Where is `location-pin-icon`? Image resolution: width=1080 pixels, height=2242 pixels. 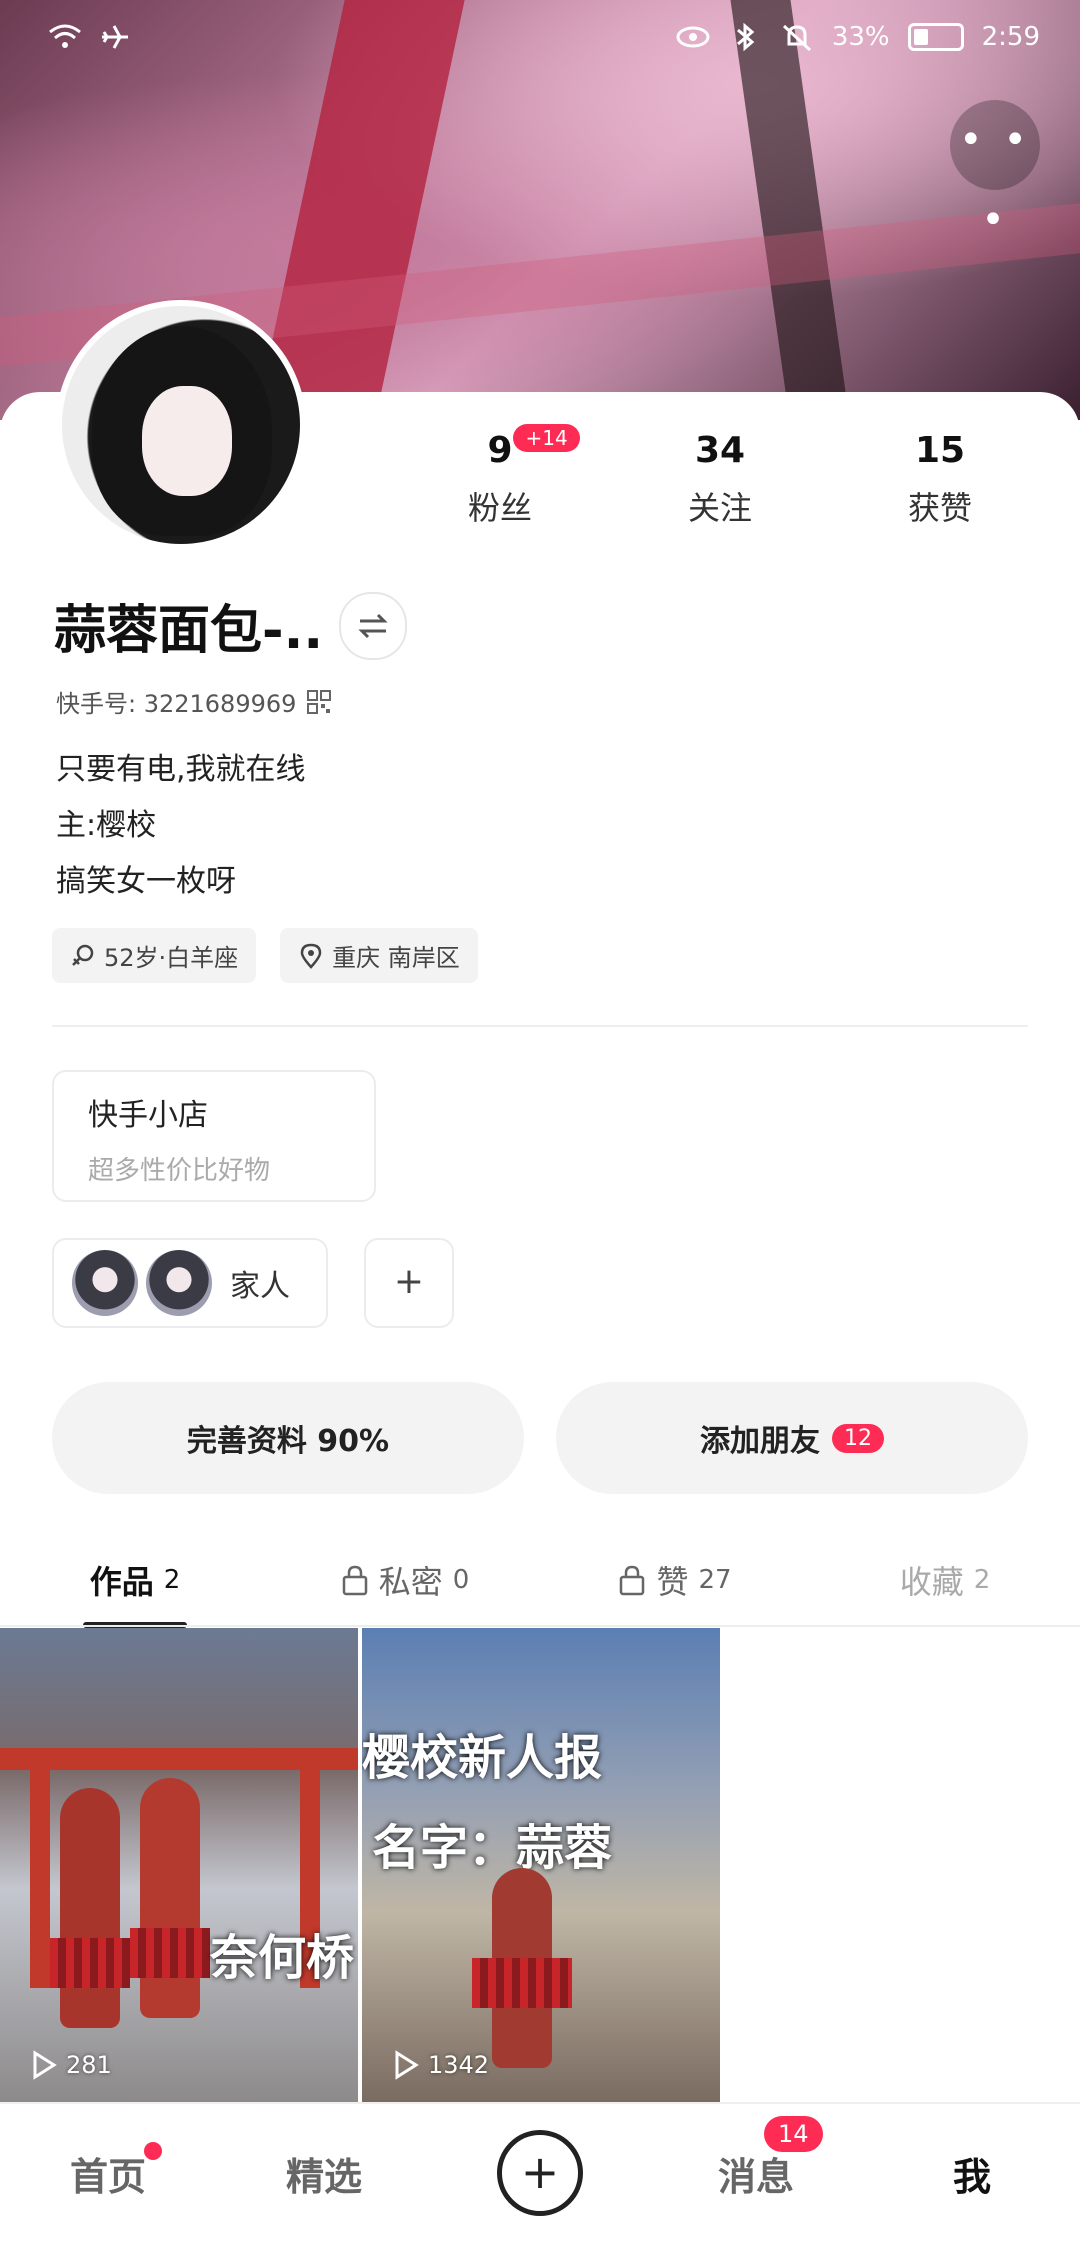
location-pin-icon is located at coordinates (311, 956).